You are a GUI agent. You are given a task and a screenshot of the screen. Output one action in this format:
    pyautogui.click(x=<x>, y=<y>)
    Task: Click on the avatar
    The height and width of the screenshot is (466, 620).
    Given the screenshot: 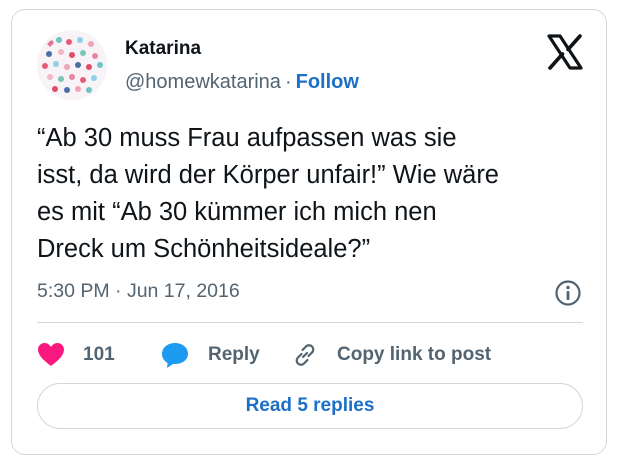 What is the action you would take?
    pyautogui.click(x=72, y=65)
    